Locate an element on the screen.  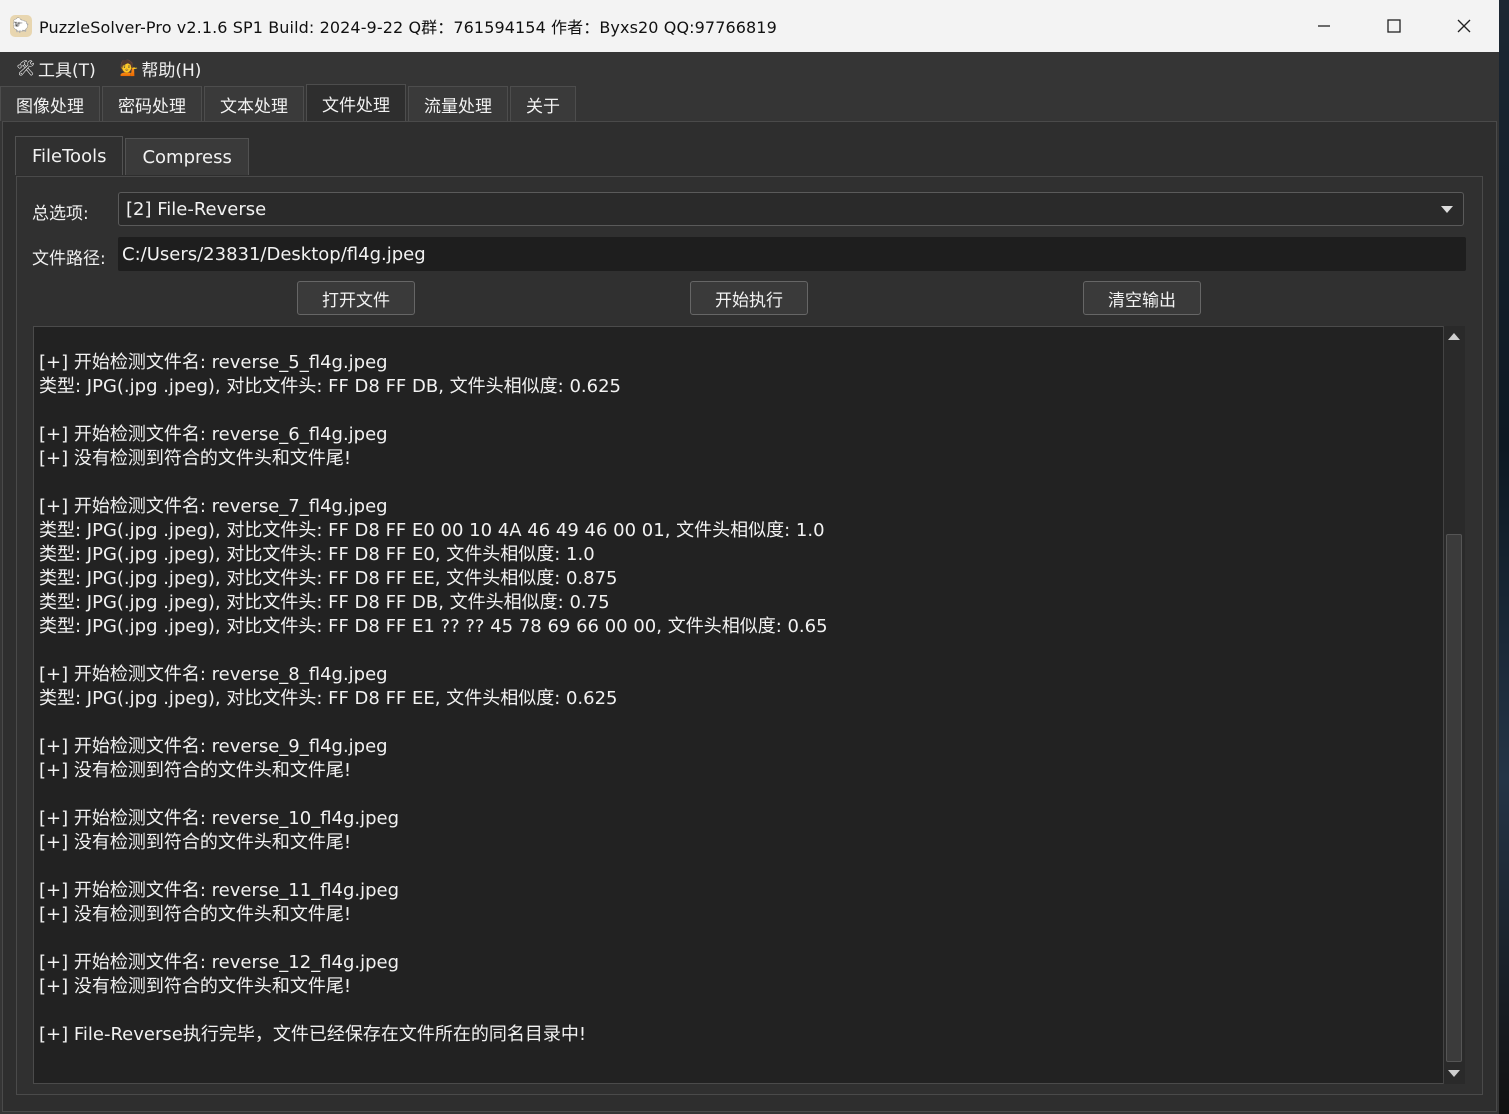
window-controls is located at coordinates (1394, 26).